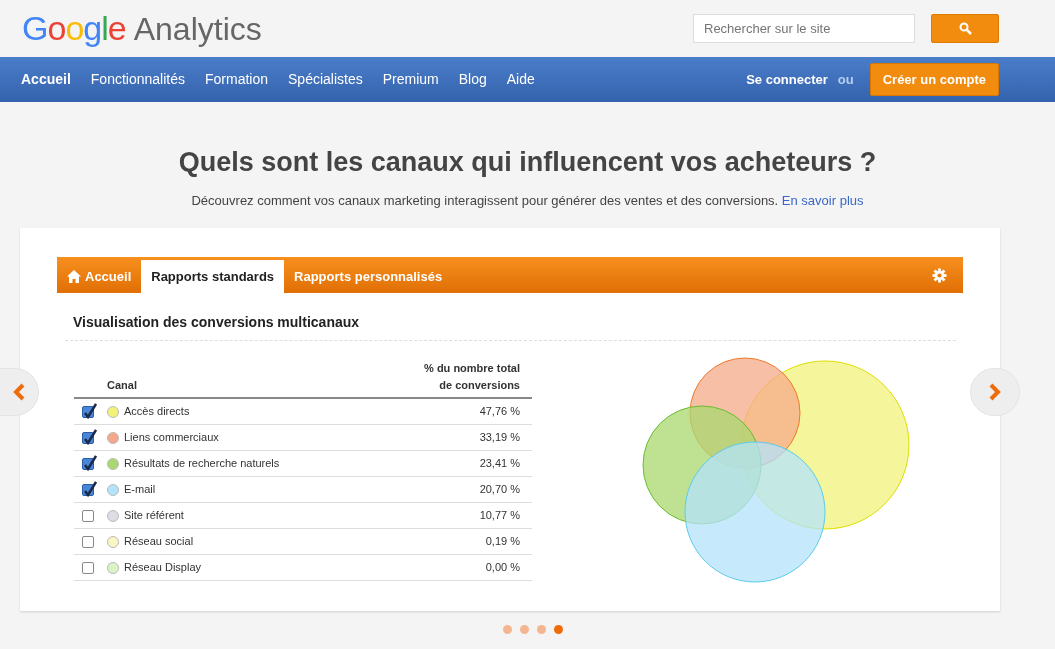 Image resolution: width=1055 pixels, height=649 pixels. What do you see at coordinates (171, 438) in the screenshot?
I see `channel-name: Liens commerciaux` at bounding box center [171, 438].